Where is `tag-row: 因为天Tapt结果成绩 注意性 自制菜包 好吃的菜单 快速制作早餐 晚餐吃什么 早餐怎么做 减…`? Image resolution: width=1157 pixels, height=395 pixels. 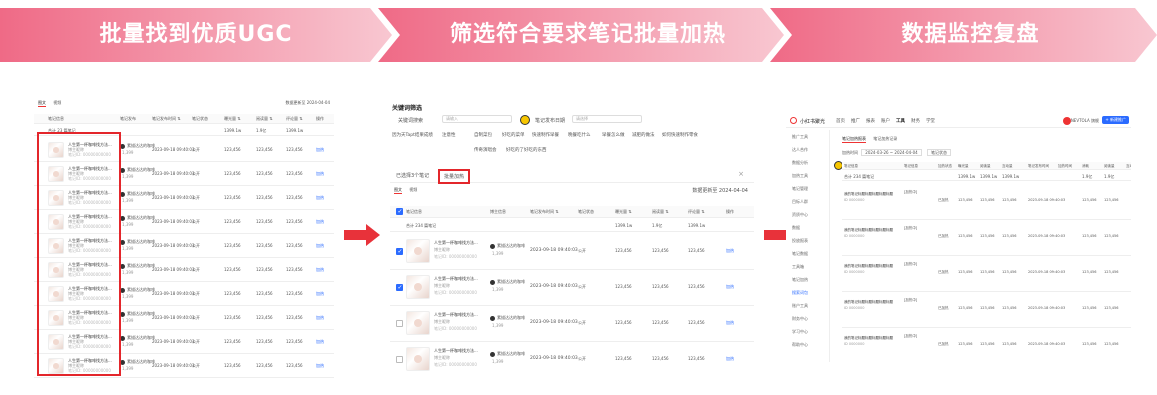 tag-row: 因为天Tapt结果成绩 注意性 自制菜包 好吃的菜单 快速制作早餐 晚餐吃什么 早餐怎么做 减… is located at coordinates (572, 136).